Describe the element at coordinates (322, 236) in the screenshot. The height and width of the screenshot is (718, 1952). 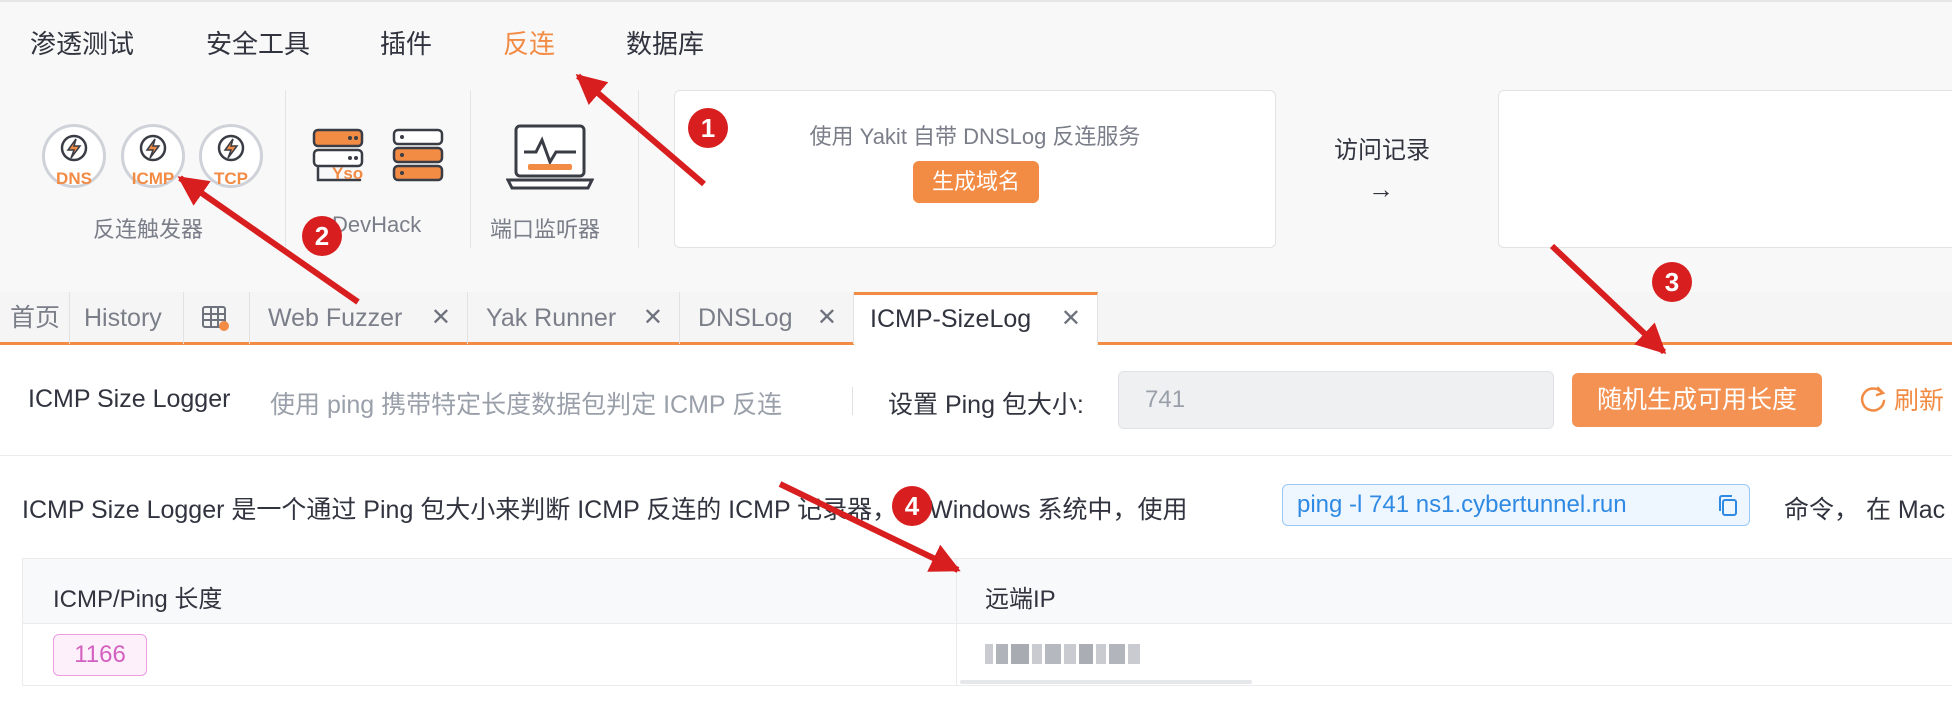
I see `annotation-badge-2: 2` at that location.